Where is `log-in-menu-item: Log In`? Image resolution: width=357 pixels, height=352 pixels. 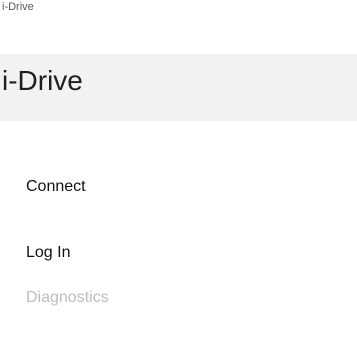
log-in-menu-item: Log In is located at coordinates (178, 251).